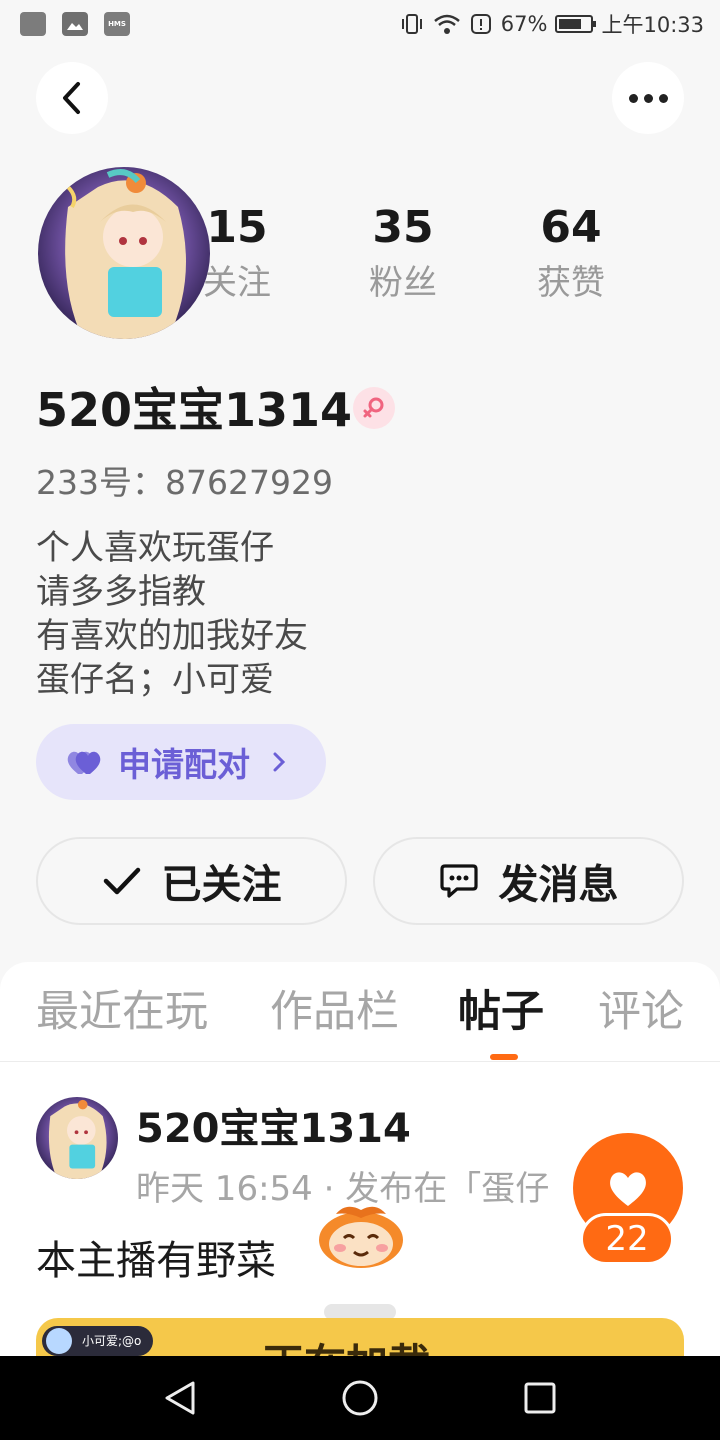  I want to click on system-nav-bar, so click(360, 1398).